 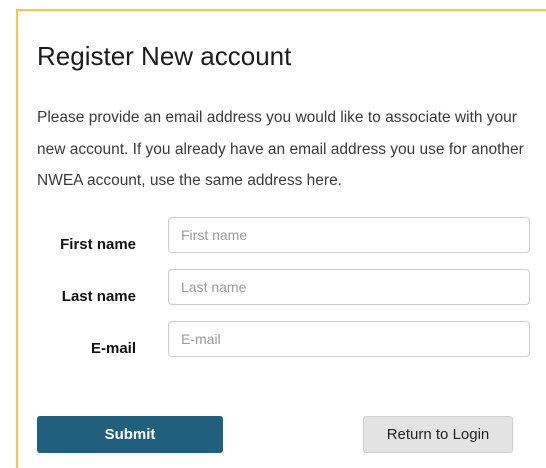 I want to click on first-name-label: First name, so click(x=98, y=244).